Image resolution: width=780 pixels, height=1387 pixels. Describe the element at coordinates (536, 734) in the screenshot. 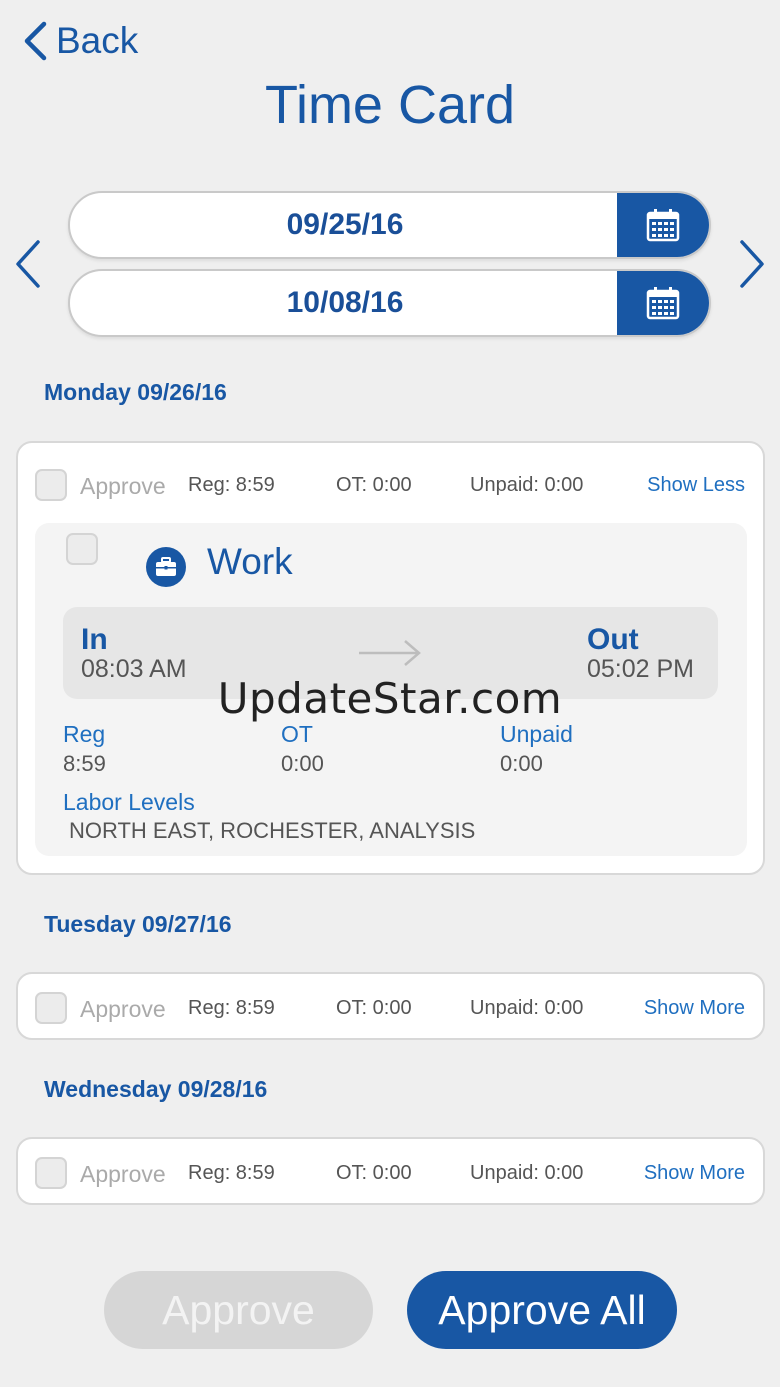

I see `unpaid-label: Unpaid` at that location.